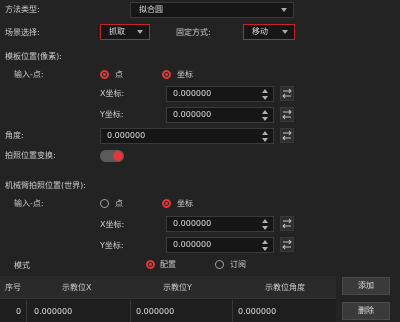  Describe the element at coordinates (119, 203) in the screenshot. I see `robot-radio-point-label: 点` at that location.